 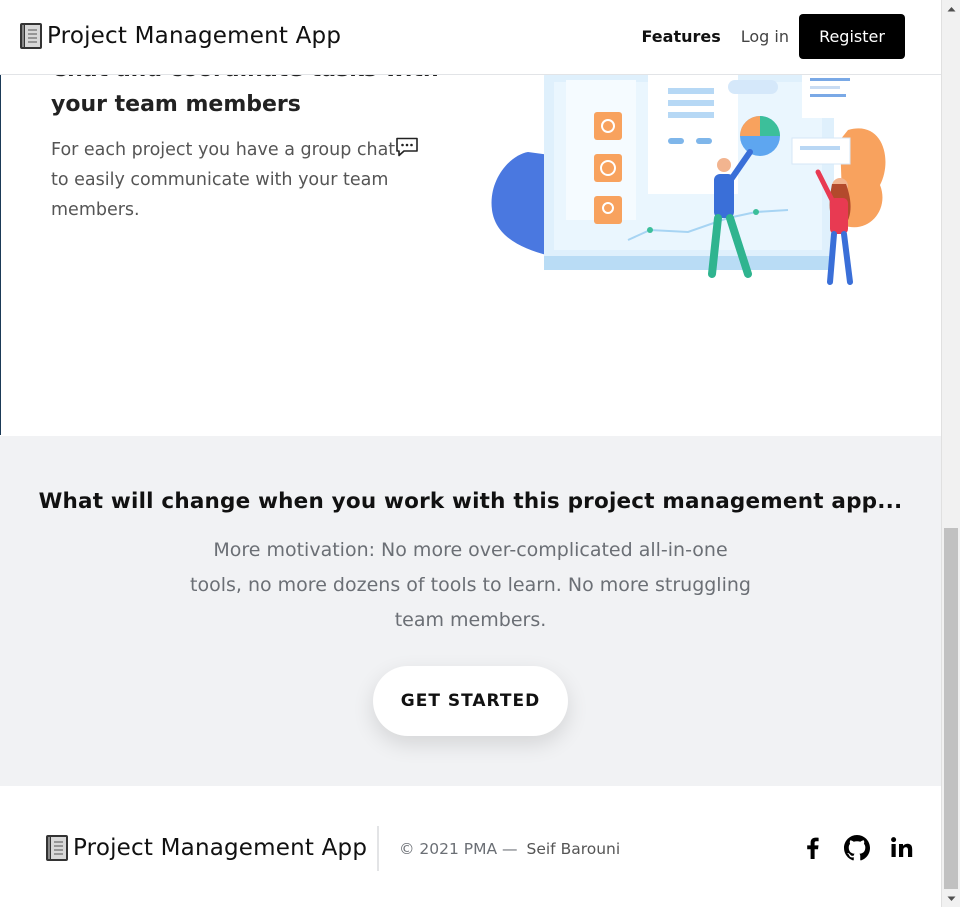 I want to click on footer-brand: Project Management App, so click(x=205, y=848).